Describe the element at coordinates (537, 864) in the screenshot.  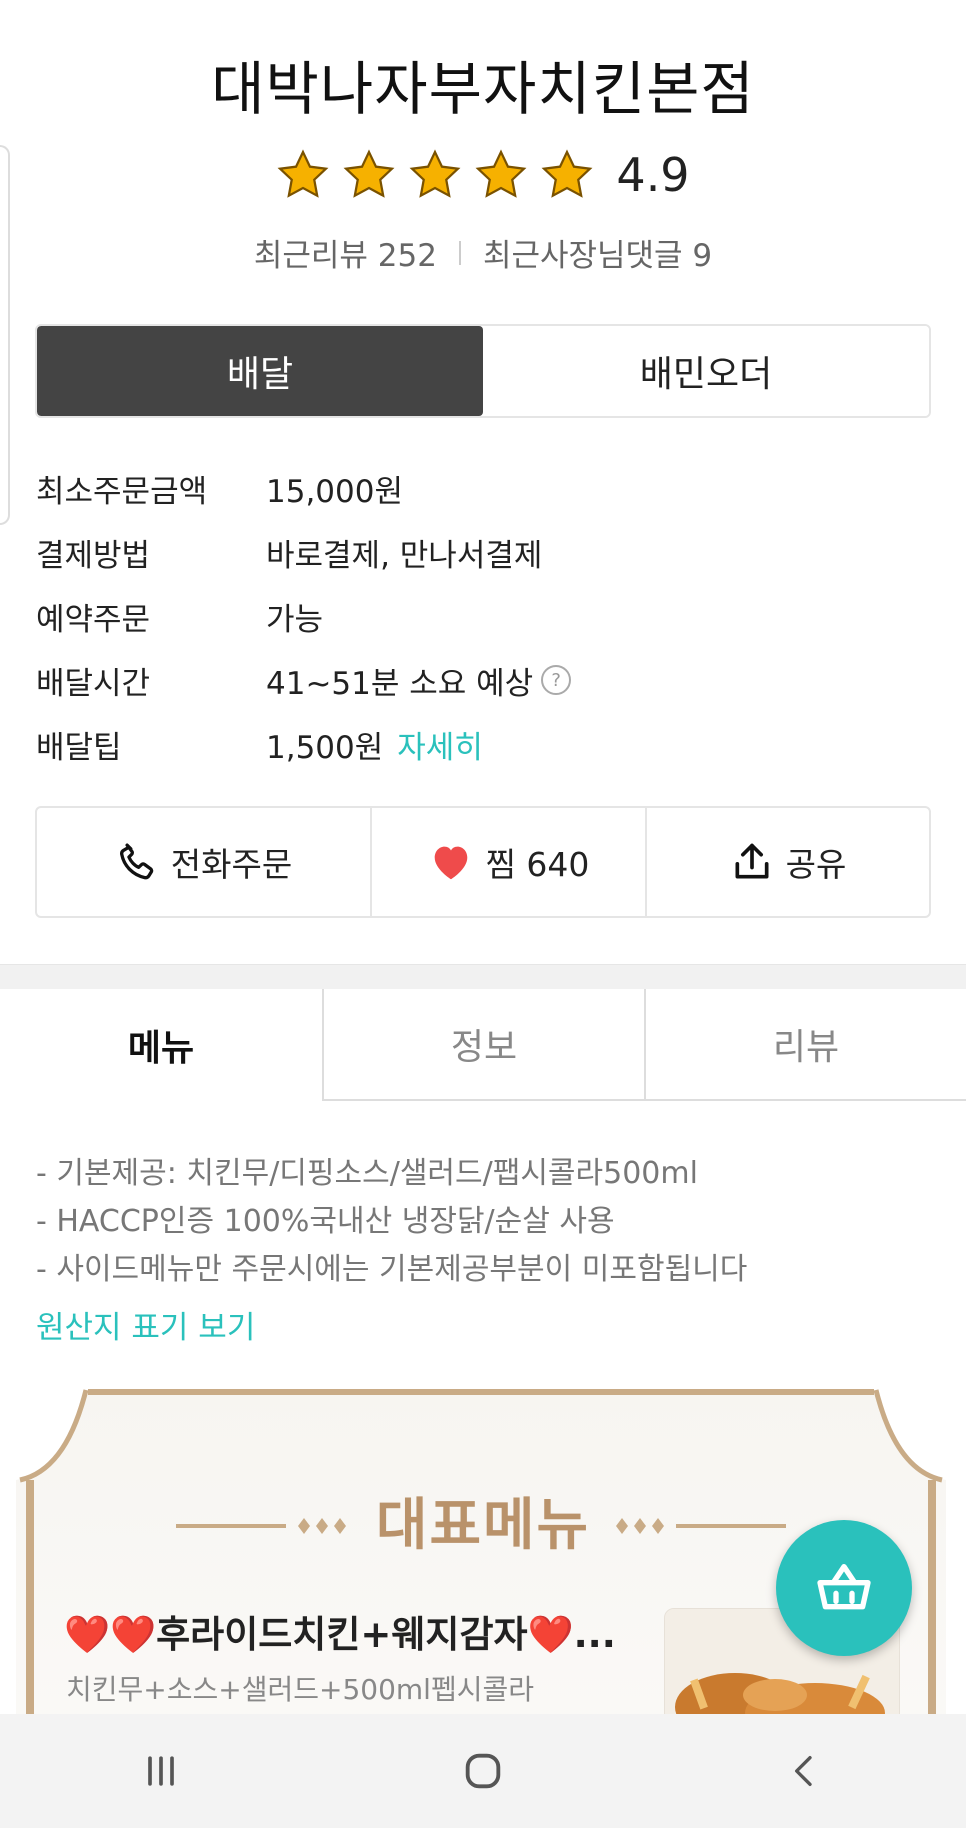
I see `favorite-label: 찜 640` at that location.